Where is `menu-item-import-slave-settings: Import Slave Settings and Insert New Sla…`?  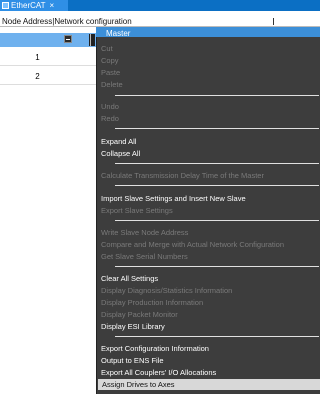 menu-item-import-slave-settings: Import Slave Settings and Insert New Sla… is located at coordinates (208, 198).